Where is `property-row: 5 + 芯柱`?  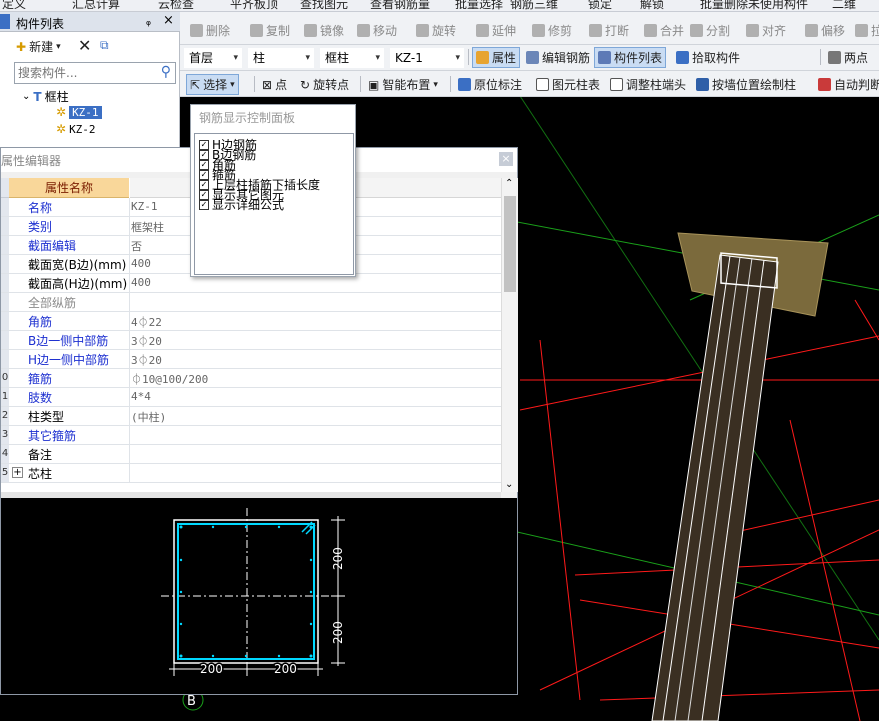
property-row: 5 + 芯柱 is located at coordinates (251, 473).